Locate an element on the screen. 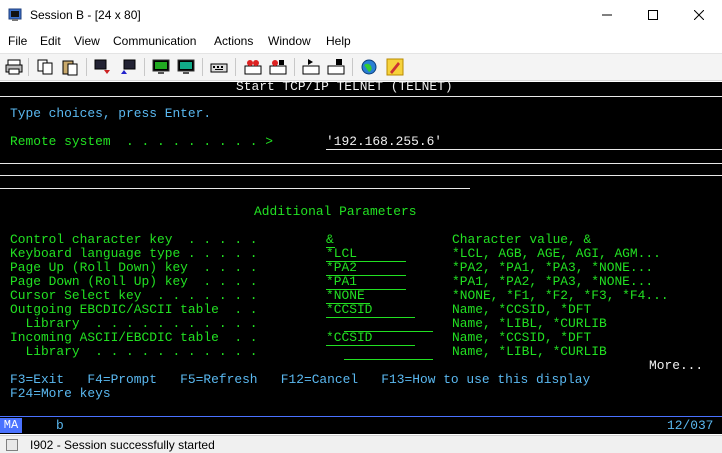  remote-system-field: '192.168.255.6' is located at coordinates (384, 142).